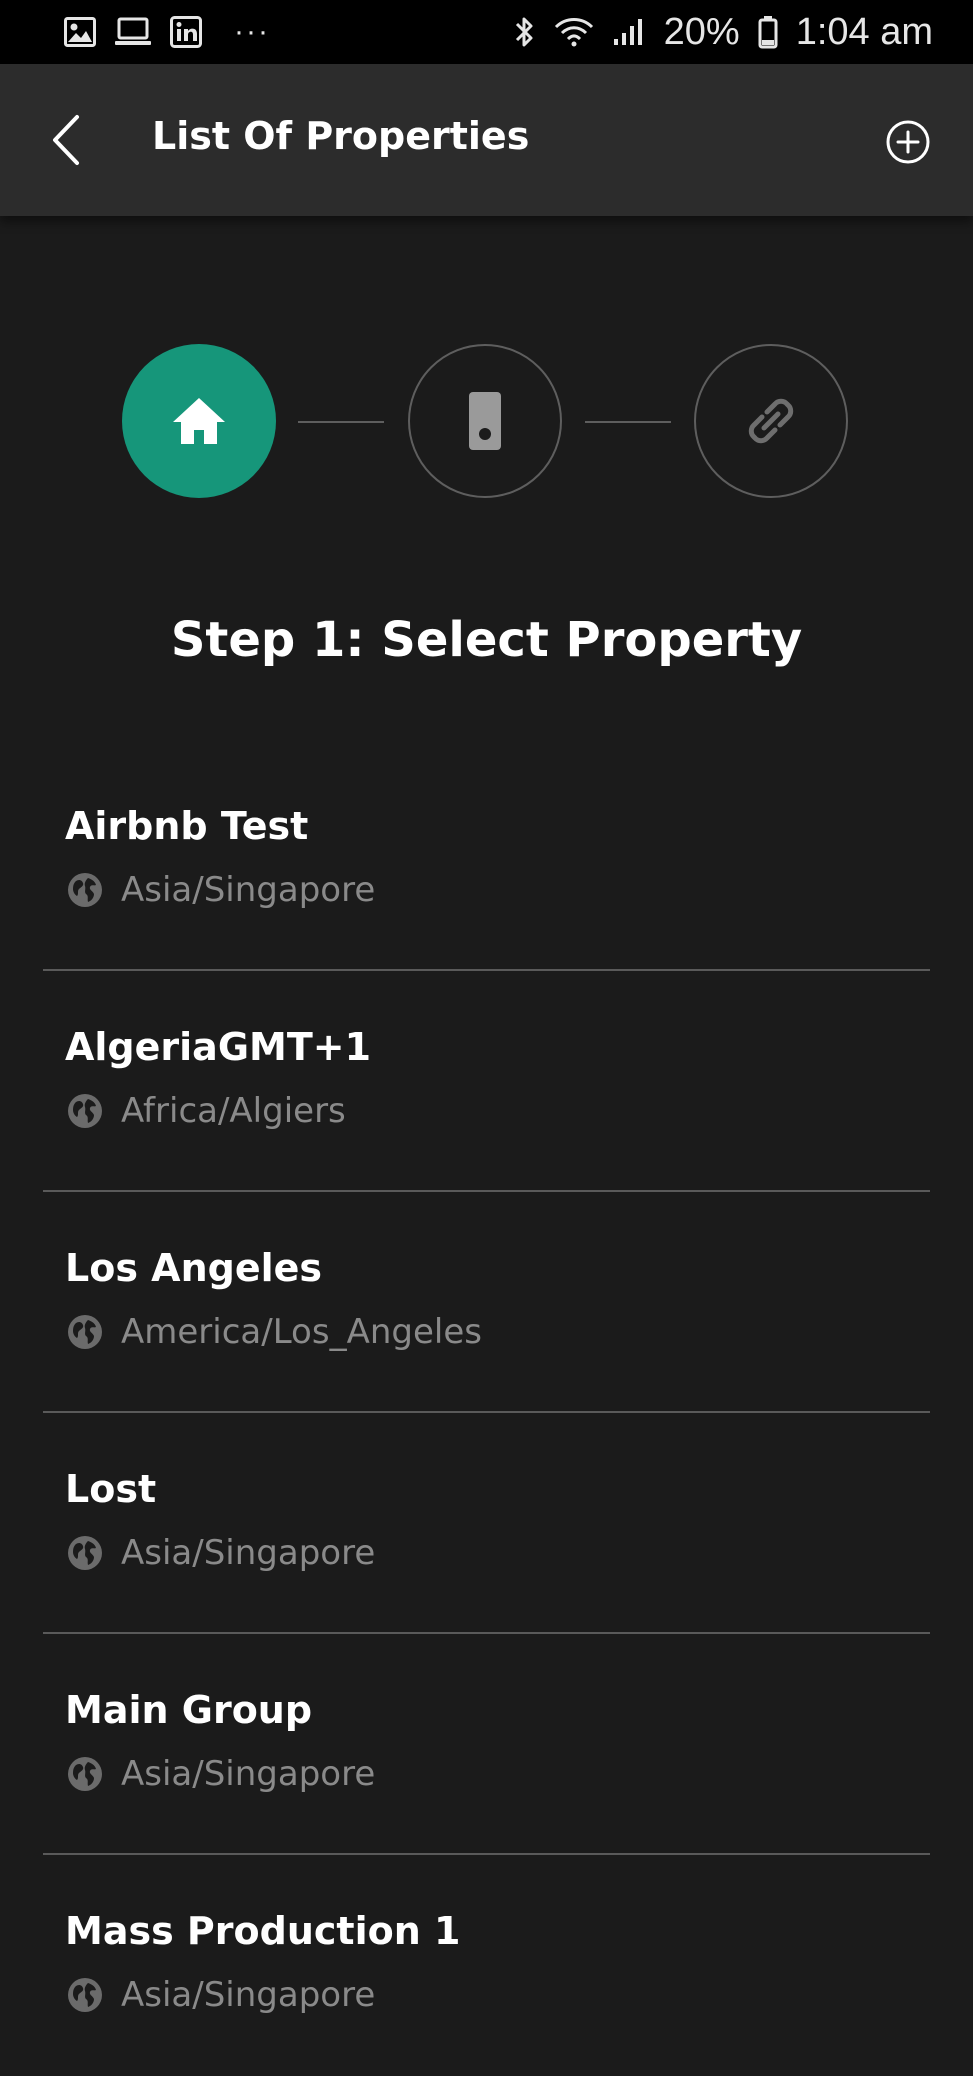 This screenshot has width=973, height=2076. Describe the element at coordinates (486, 32) in the screenshot. I see `status-bar: ··· 20% 1:04 am` at that location.